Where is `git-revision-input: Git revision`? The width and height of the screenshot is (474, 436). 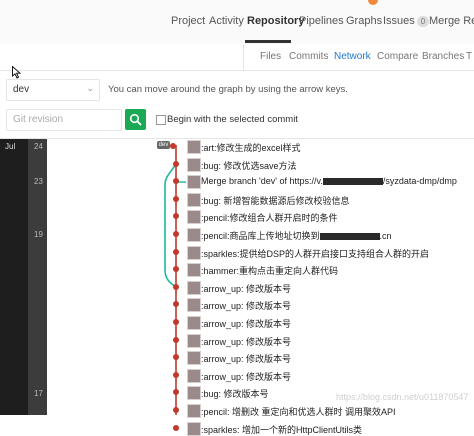
git-revision-input: Git revision is located at coordinates (64, 120).